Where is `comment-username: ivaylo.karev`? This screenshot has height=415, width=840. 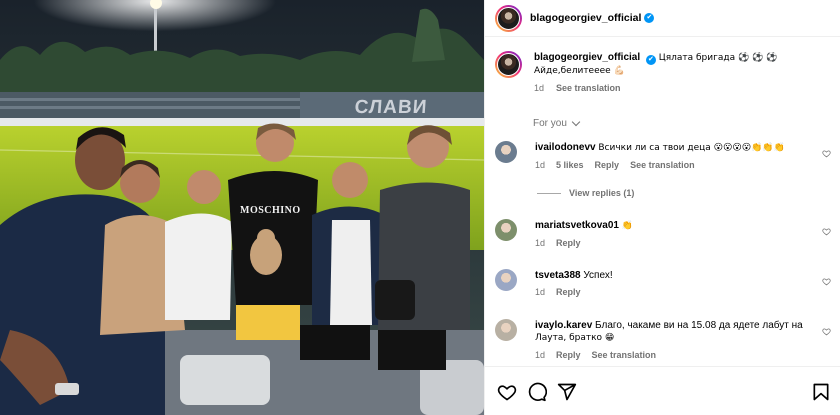 comment-username: ivaylo.karev is located at coordinates (563, 325).